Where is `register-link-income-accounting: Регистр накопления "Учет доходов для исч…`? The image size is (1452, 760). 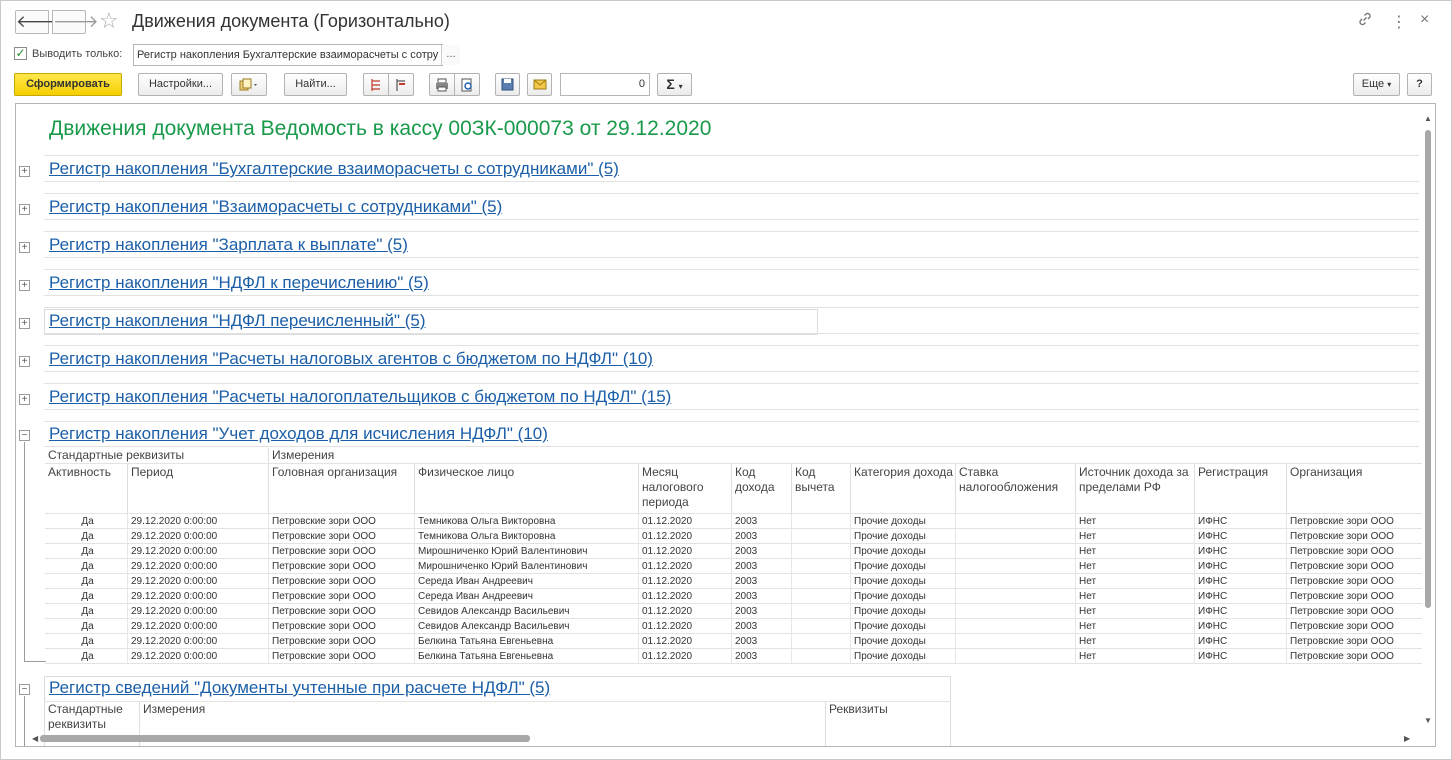 register-link-income-accounting: Регистр накопления "Учет доходов для исч… is located at coordinates (298, 434).